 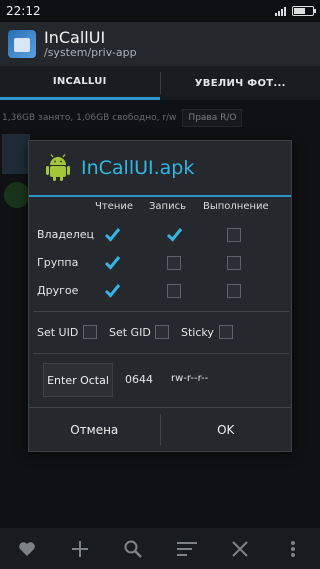 What do you see at coordinates (80, 83) in the screenshot?
I see `tab-incallui: INCALLUI` at bounding box center [80, 83].